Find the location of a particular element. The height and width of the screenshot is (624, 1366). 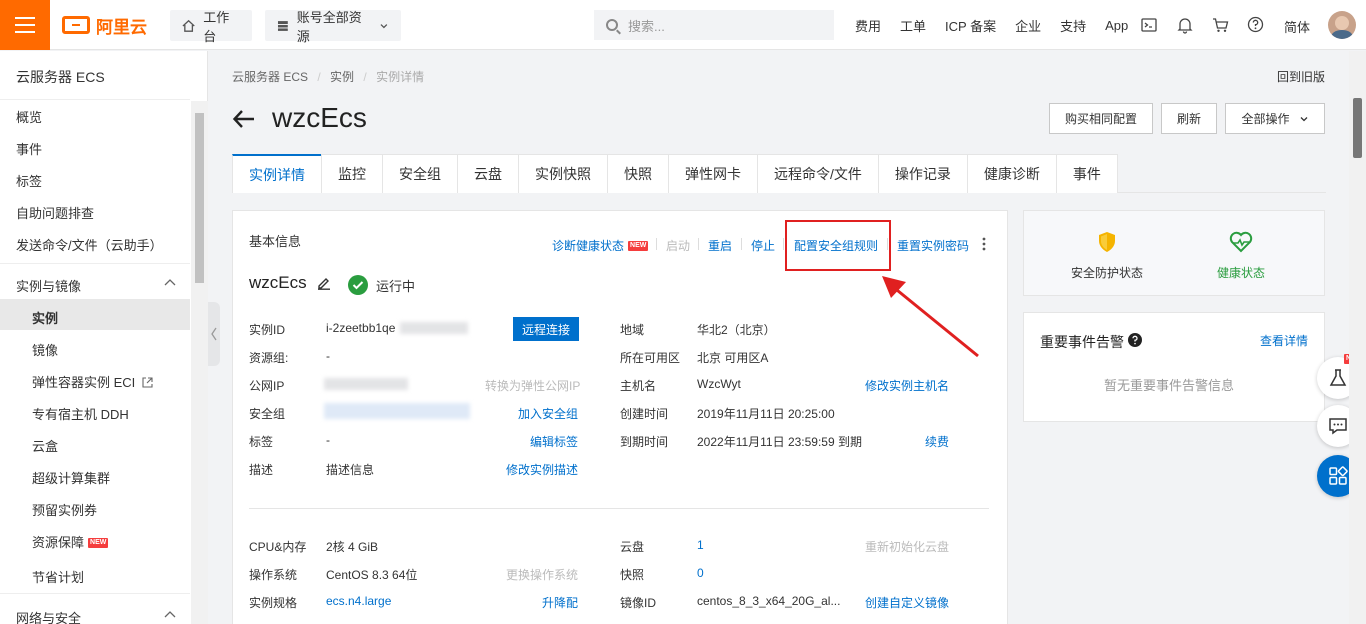

sidebar-item-events: 事件 is located at coordinates (29, 148).